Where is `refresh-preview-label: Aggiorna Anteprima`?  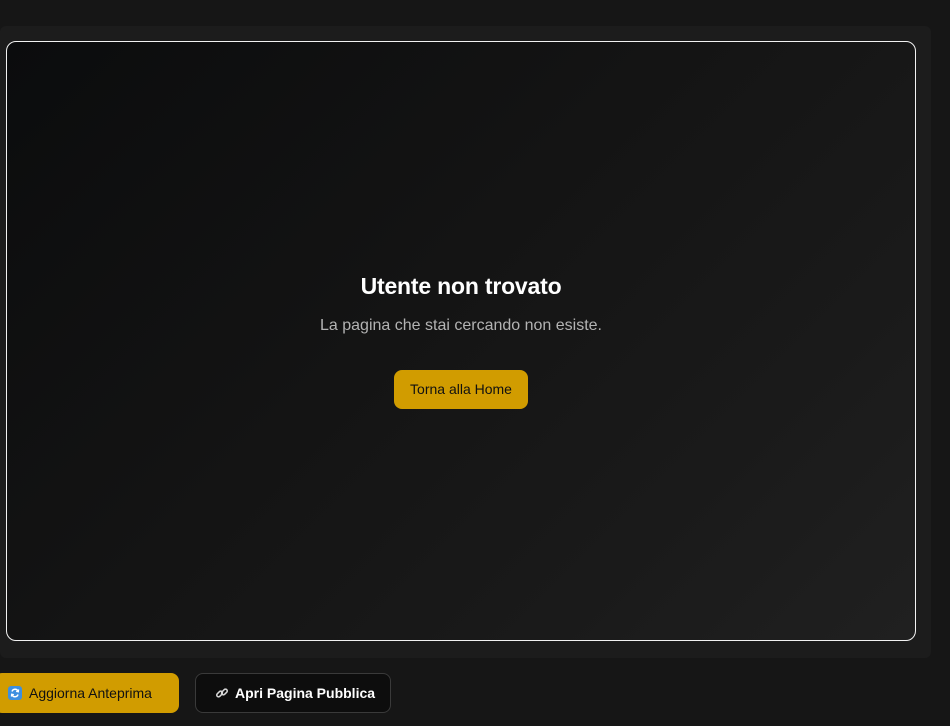
refresh-preview-label: Aggiorna Anteprima is located at coordinates (90, 693).